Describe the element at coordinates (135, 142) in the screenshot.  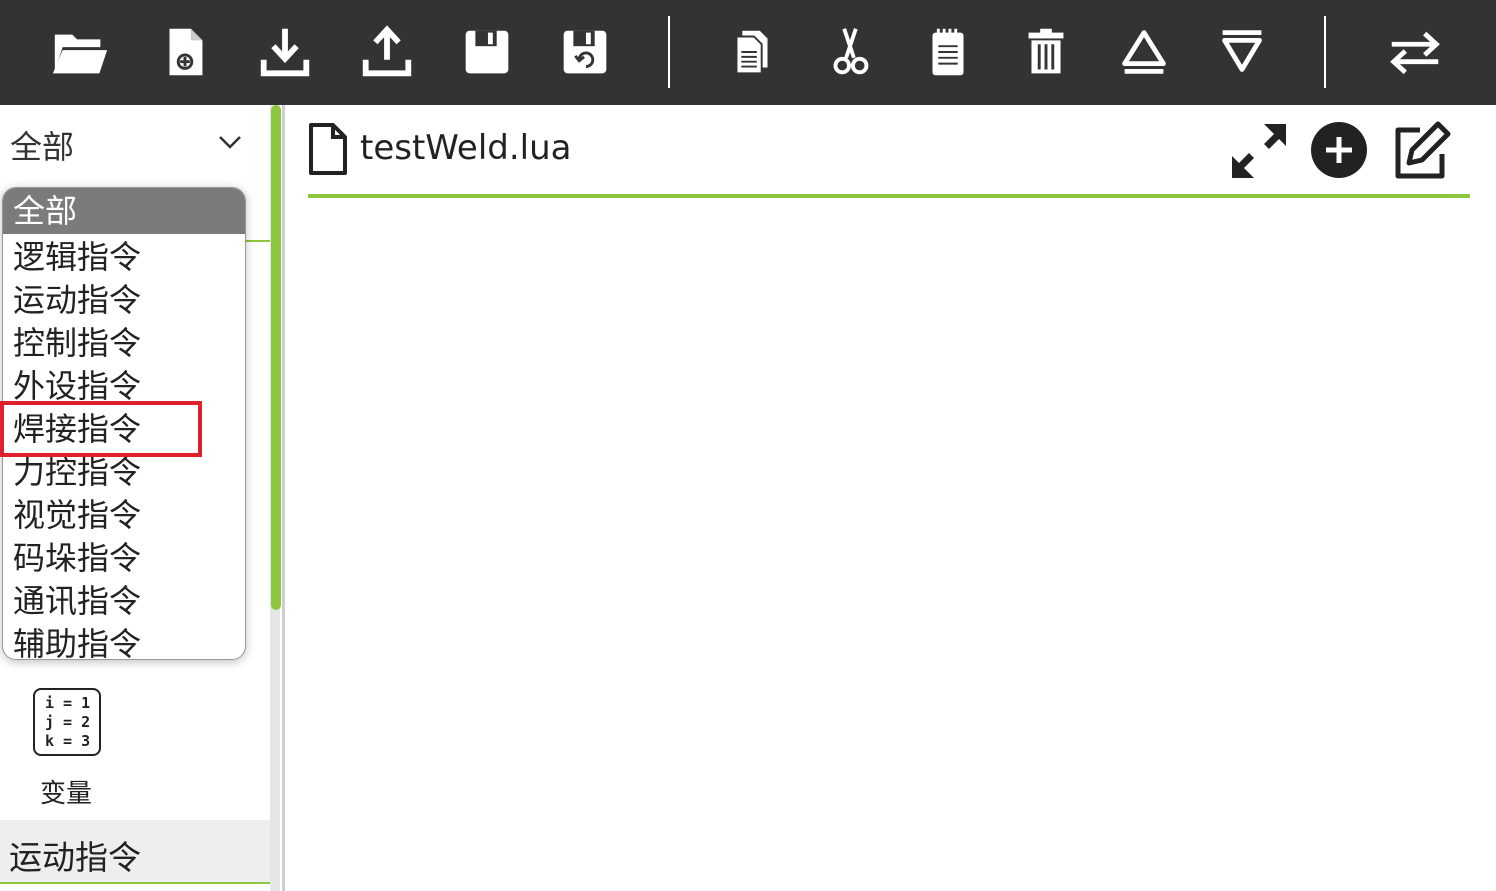
I see `category-select: 全部` at that location.